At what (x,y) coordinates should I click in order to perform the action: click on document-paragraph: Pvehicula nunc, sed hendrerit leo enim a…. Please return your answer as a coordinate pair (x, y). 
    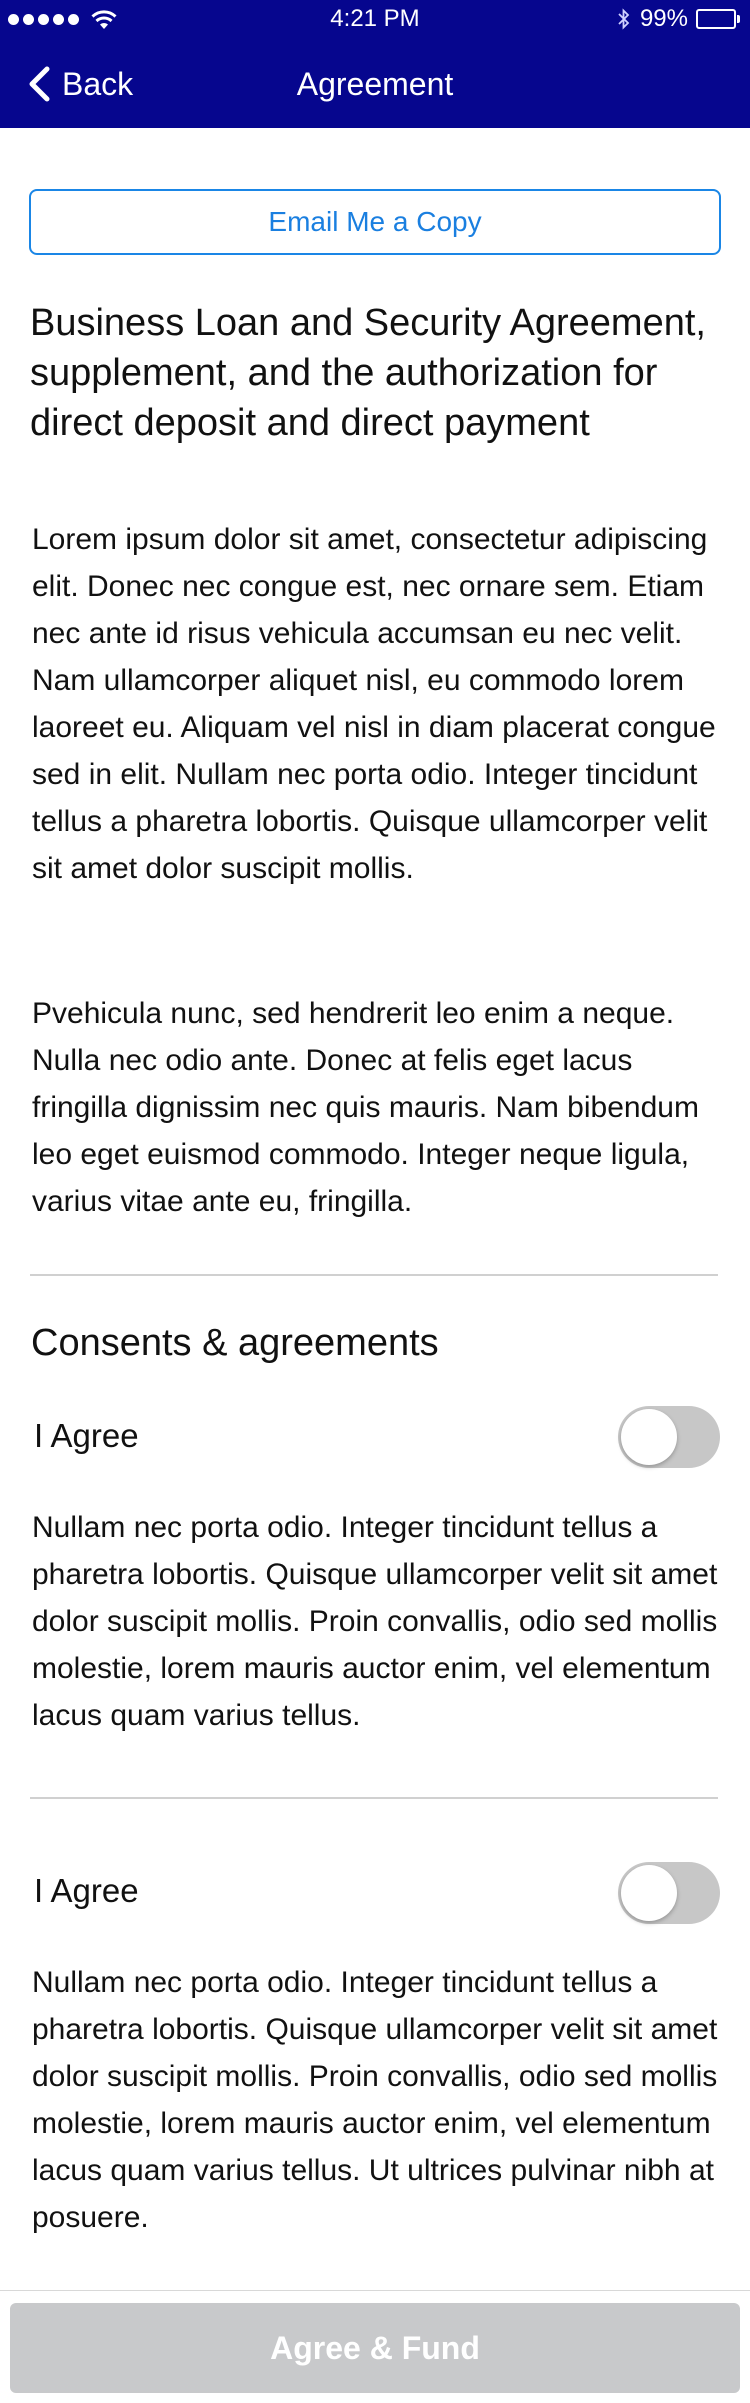
    Looking at the image, I should click on (365, 1107).